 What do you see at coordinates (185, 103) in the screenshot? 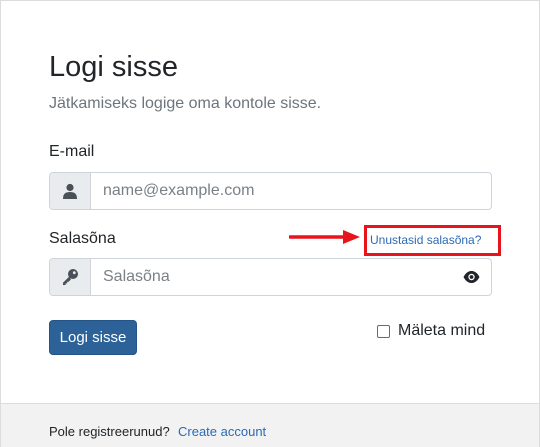
I see `page-subtitle: Jätkamiseks logige oma kontole sisse.` at bounding box center [185, 103].